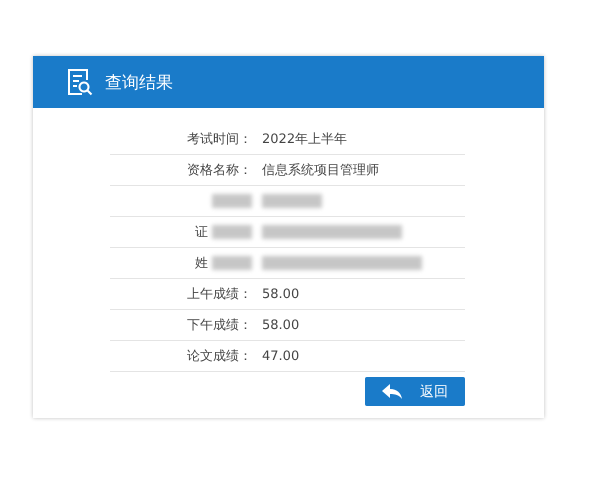 The image size is (600, 480). Describe the element at coordinates (320, 170) in the screenshot. I see `field-value: 信息系统项目管理师` at that location.